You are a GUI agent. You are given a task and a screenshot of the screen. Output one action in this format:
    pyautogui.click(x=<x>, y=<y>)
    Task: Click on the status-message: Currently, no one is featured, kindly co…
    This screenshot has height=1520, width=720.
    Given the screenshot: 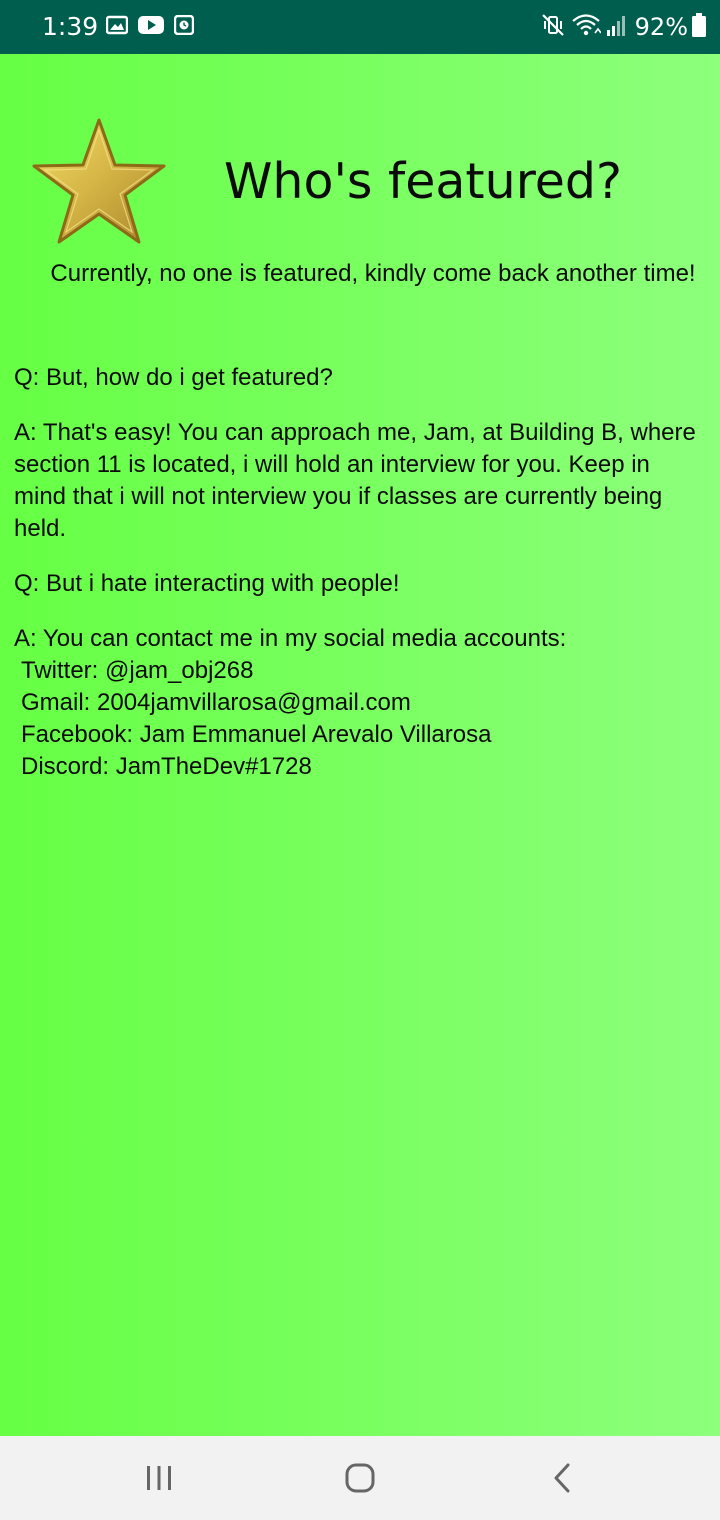 What is the action you would take?
    pyautogui.click(x=373, y=273)
    